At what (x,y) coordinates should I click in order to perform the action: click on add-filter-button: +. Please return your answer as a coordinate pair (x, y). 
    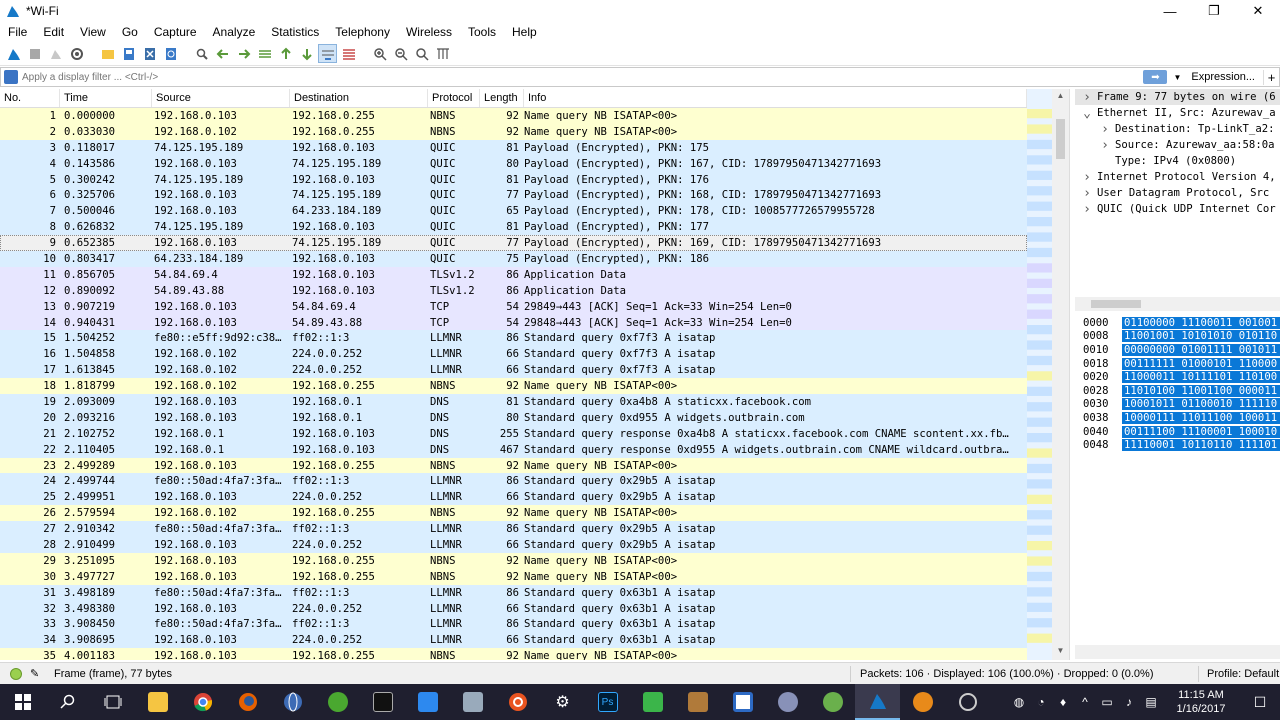
    Looking at the image, I should click on (1271, 77).